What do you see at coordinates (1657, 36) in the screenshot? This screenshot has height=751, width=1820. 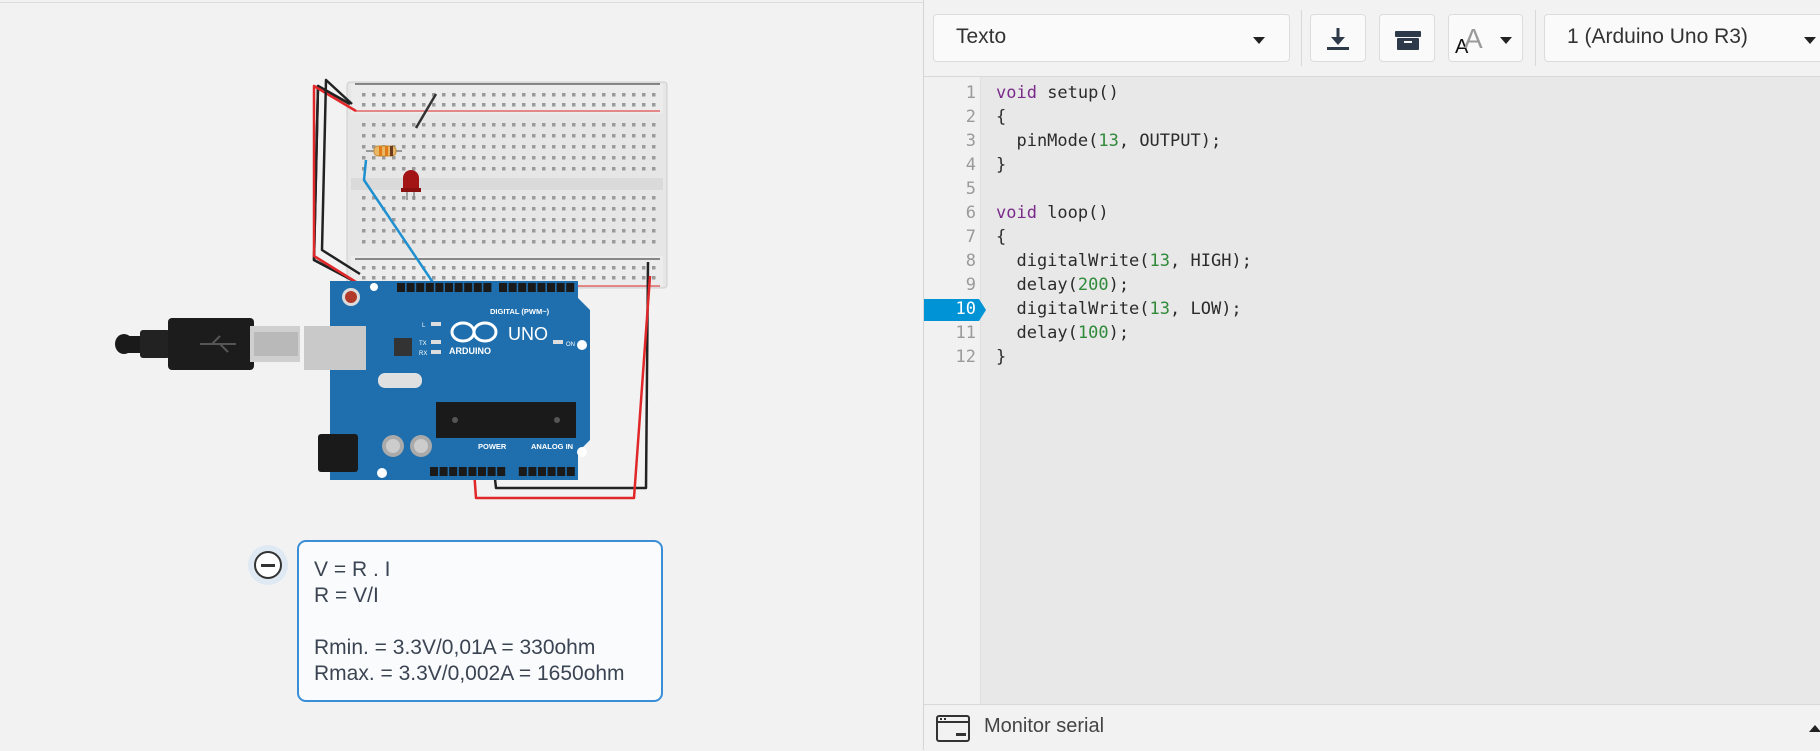 I see `board-select-label: 1 (Arduino Uno R3)` at bounding box center [1657, 36].